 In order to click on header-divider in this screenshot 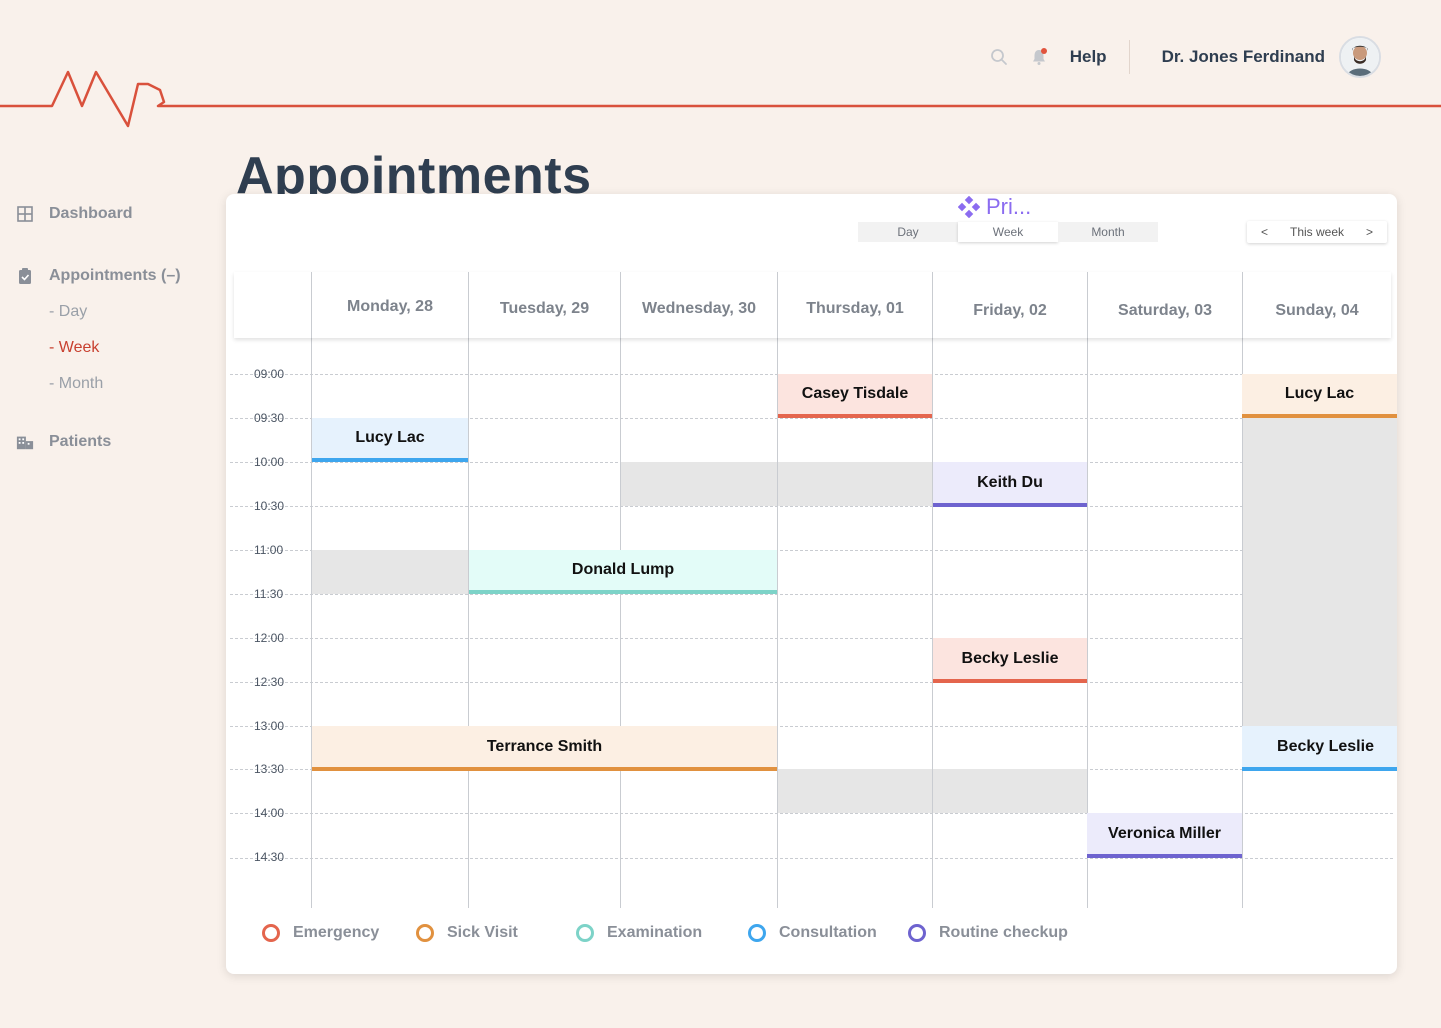, I will do `click(1129, 57)`.